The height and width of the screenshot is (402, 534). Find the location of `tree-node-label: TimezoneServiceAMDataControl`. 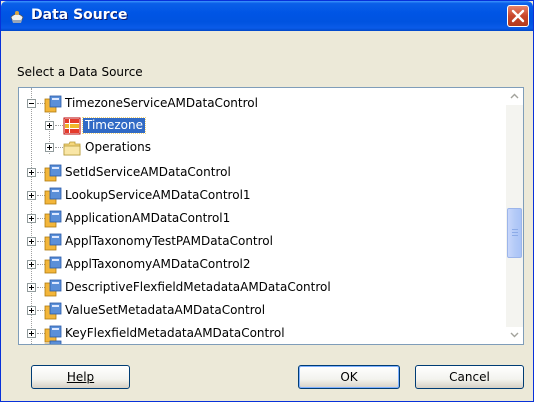

tree-node-label: TimezoneServiceAMDataControl is located at coordinates (161, 103).